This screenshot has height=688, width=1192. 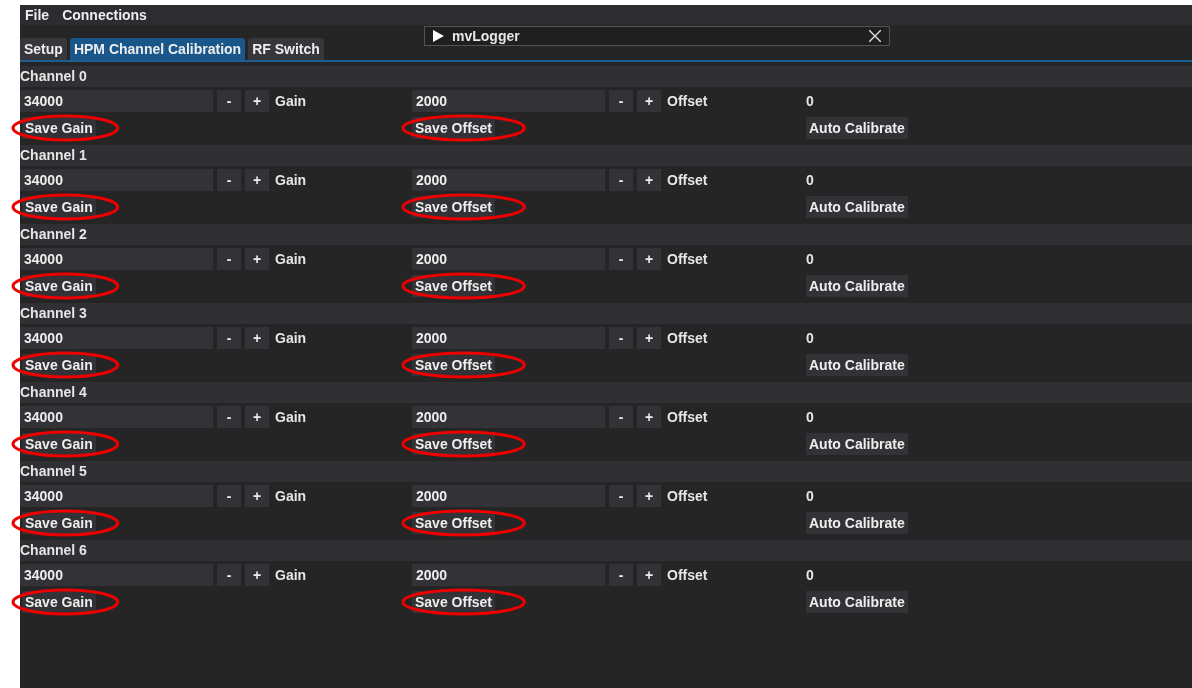 What do you see at coordinates (606, 471) in the screenshot?
I see `channel-header: Channel 5` at bounding box center [606, 471].